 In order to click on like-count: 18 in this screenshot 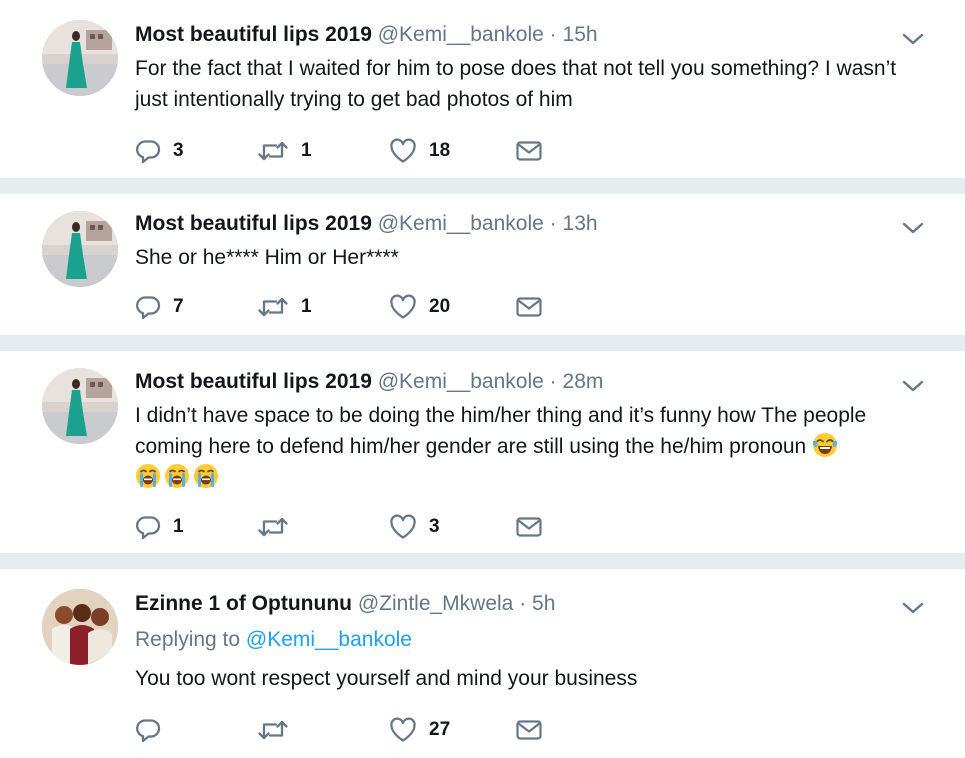, I will do `click(440, 150)`.